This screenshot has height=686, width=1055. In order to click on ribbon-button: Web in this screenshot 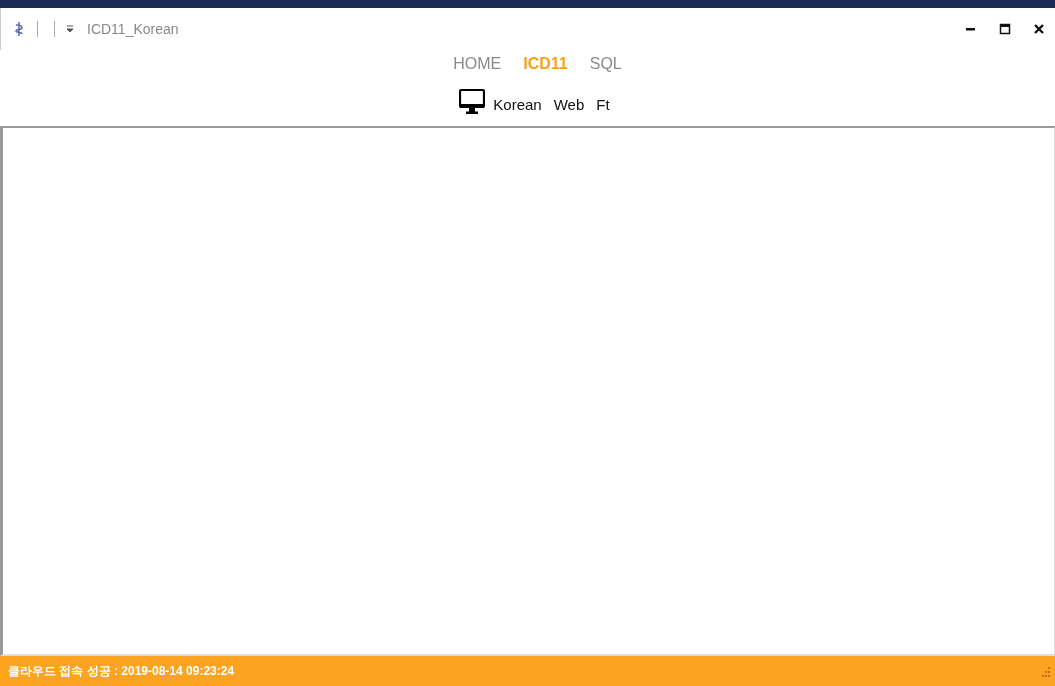, I will do `click(569, 104)`.